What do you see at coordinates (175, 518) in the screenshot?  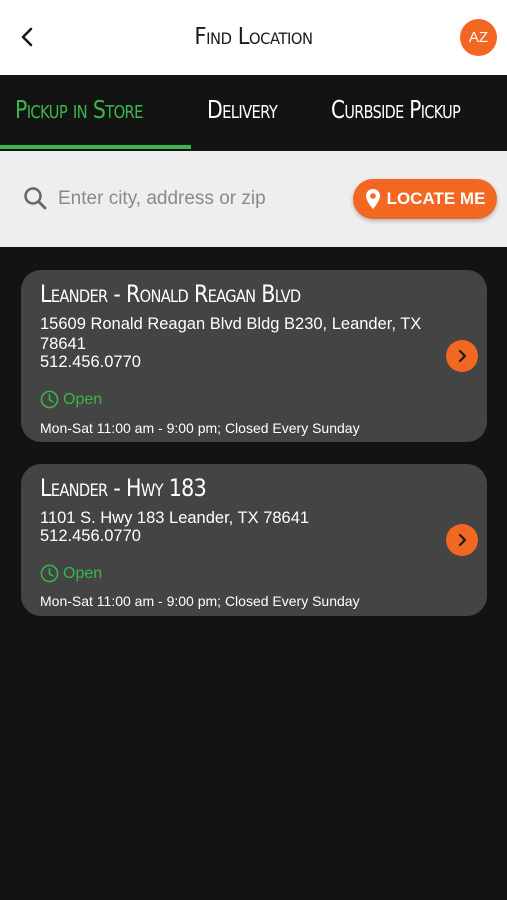 I see `location-address: 1101 S. Hwy 183 Leander, TX 78641` at bounding box center [175, 518].